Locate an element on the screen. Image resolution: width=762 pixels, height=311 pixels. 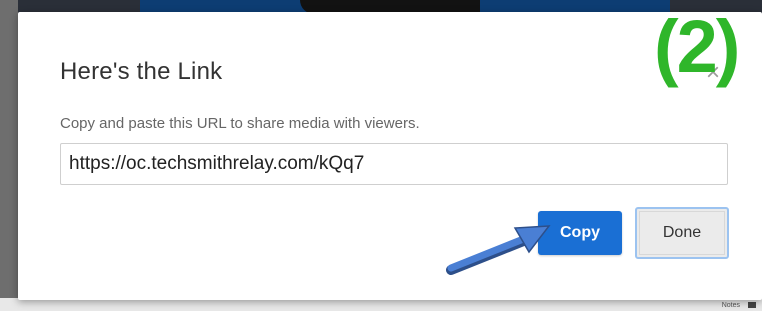
notes-icon is located at coordinates (752, 305).